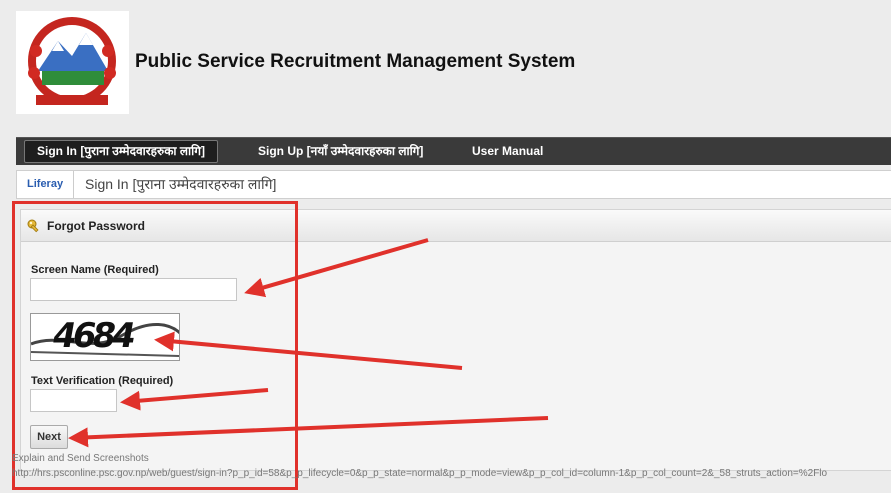 This screenshot has height=493, width=891. What do you see at coordinates (308, 432) in the screenshot?
I see `arrow-to-next` at bounding box center [308, 432].